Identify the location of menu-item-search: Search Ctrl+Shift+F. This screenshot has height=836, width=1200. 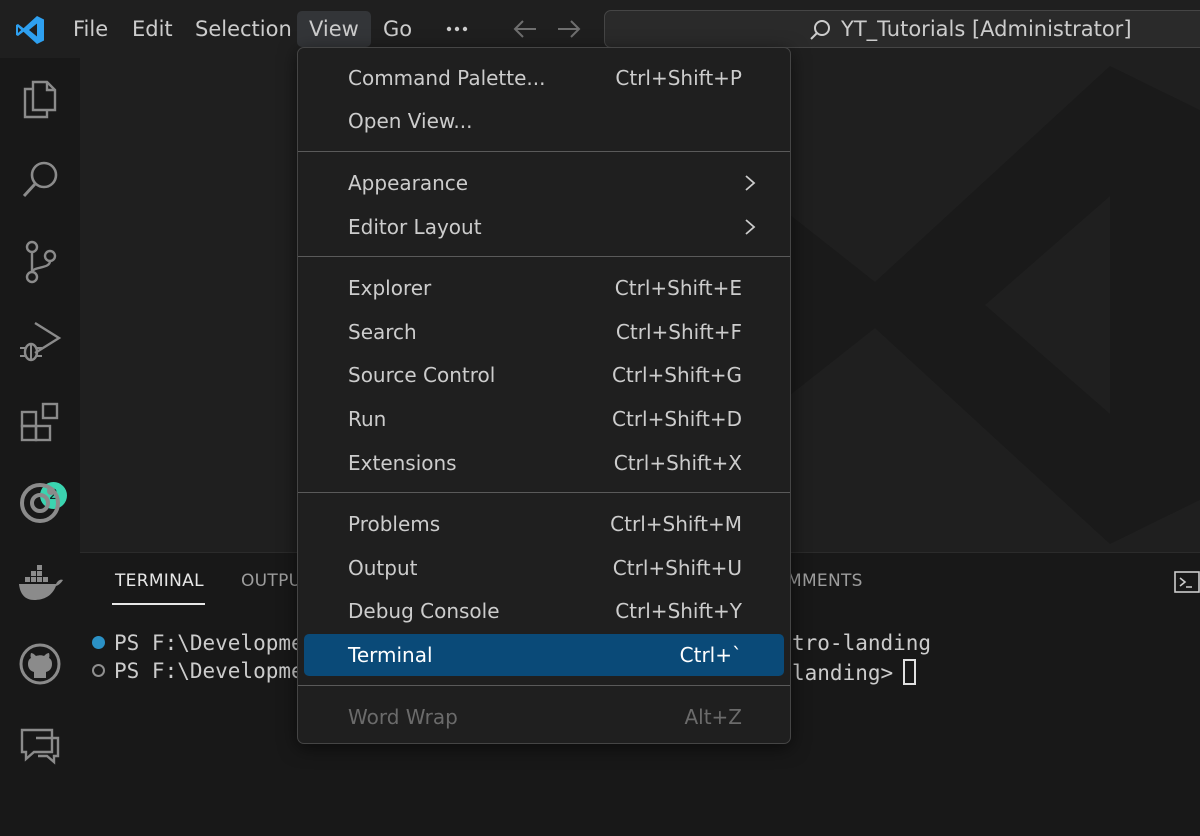
(544, 332).